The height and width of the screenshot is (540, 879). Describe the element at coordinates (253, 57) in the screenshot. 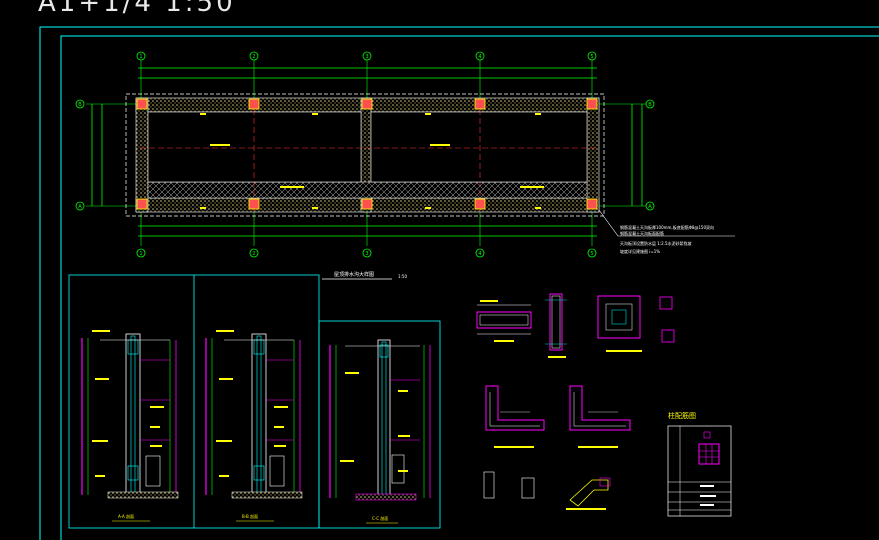

I see `axis-label-2-top: 2` at that location.